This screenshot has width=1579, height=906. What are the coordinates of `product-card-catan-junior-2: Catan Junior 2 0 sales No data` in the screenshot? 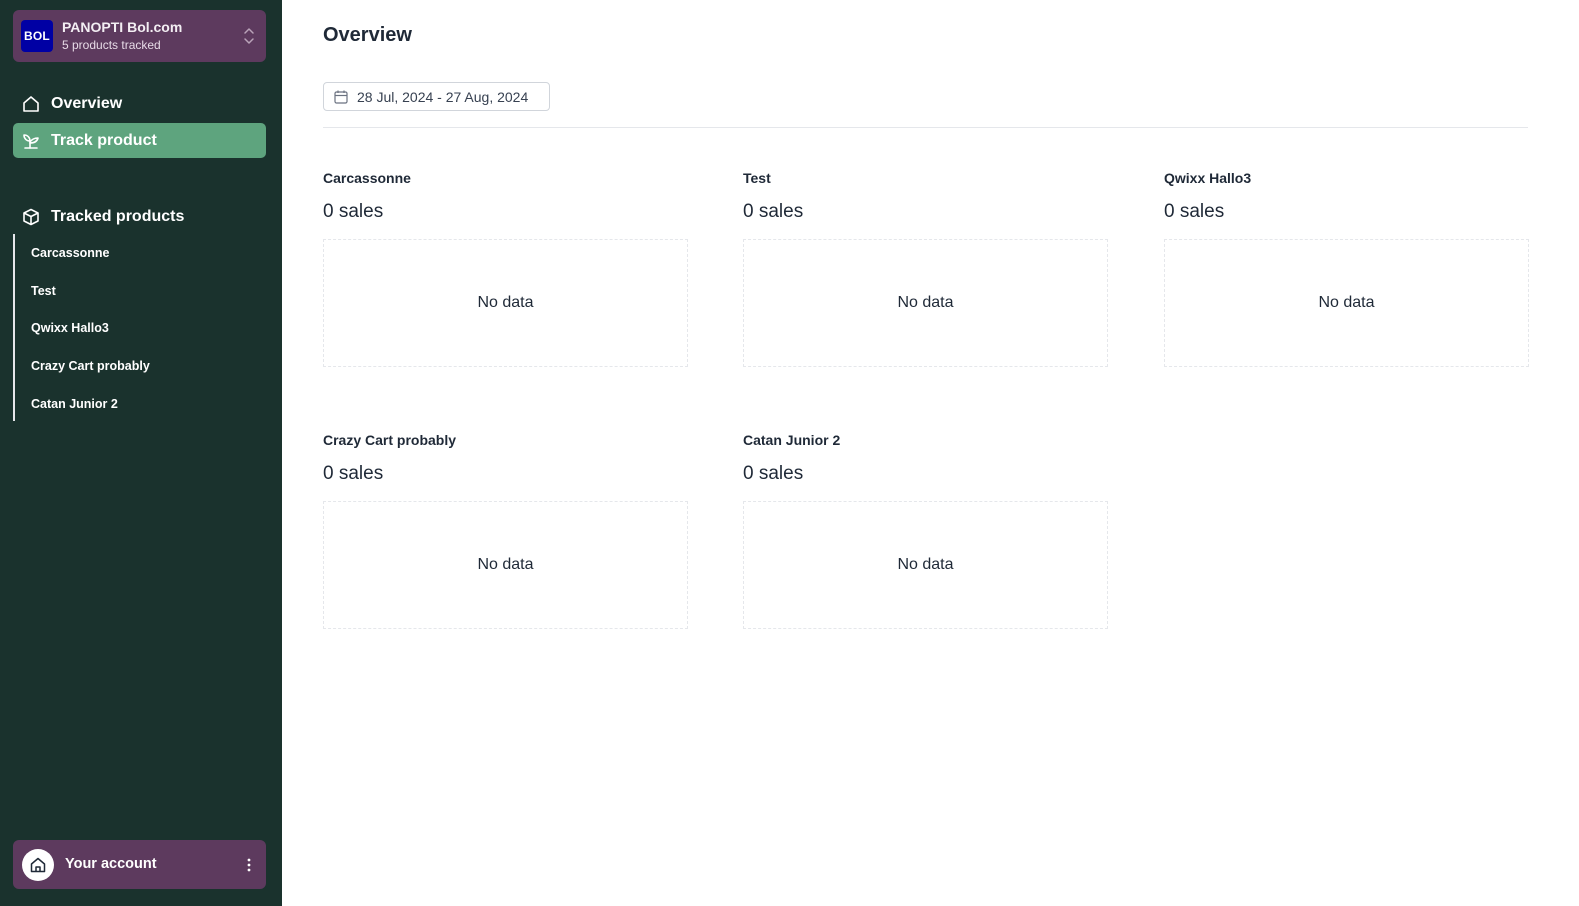 It's located at (925, 530).